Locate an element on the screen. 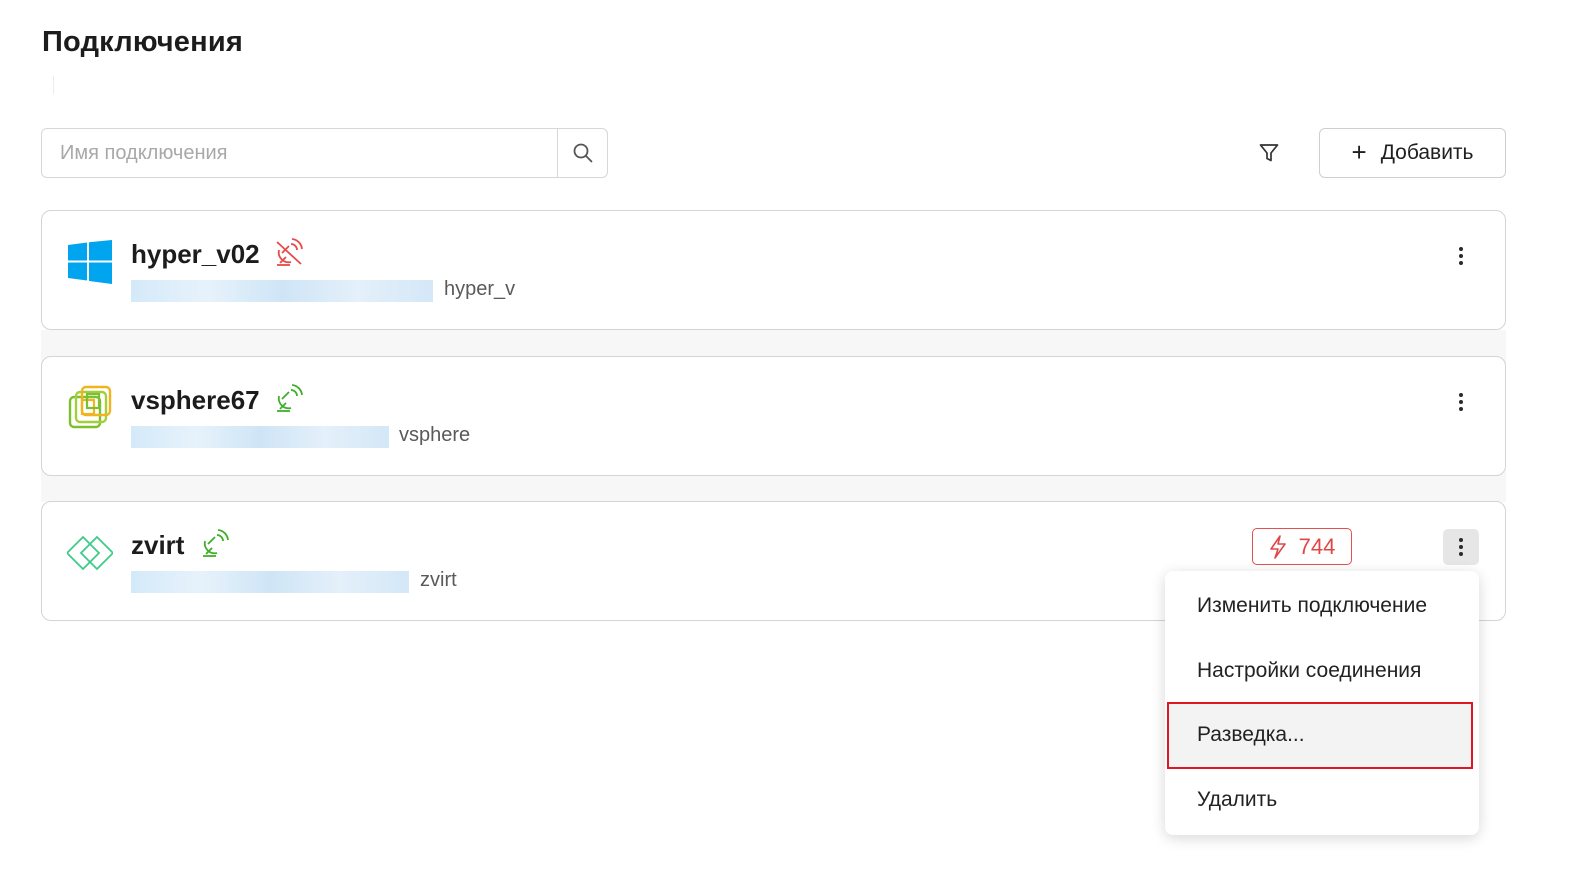 The image size is (1579, 887). search-button is located at coordinates (582, 153).